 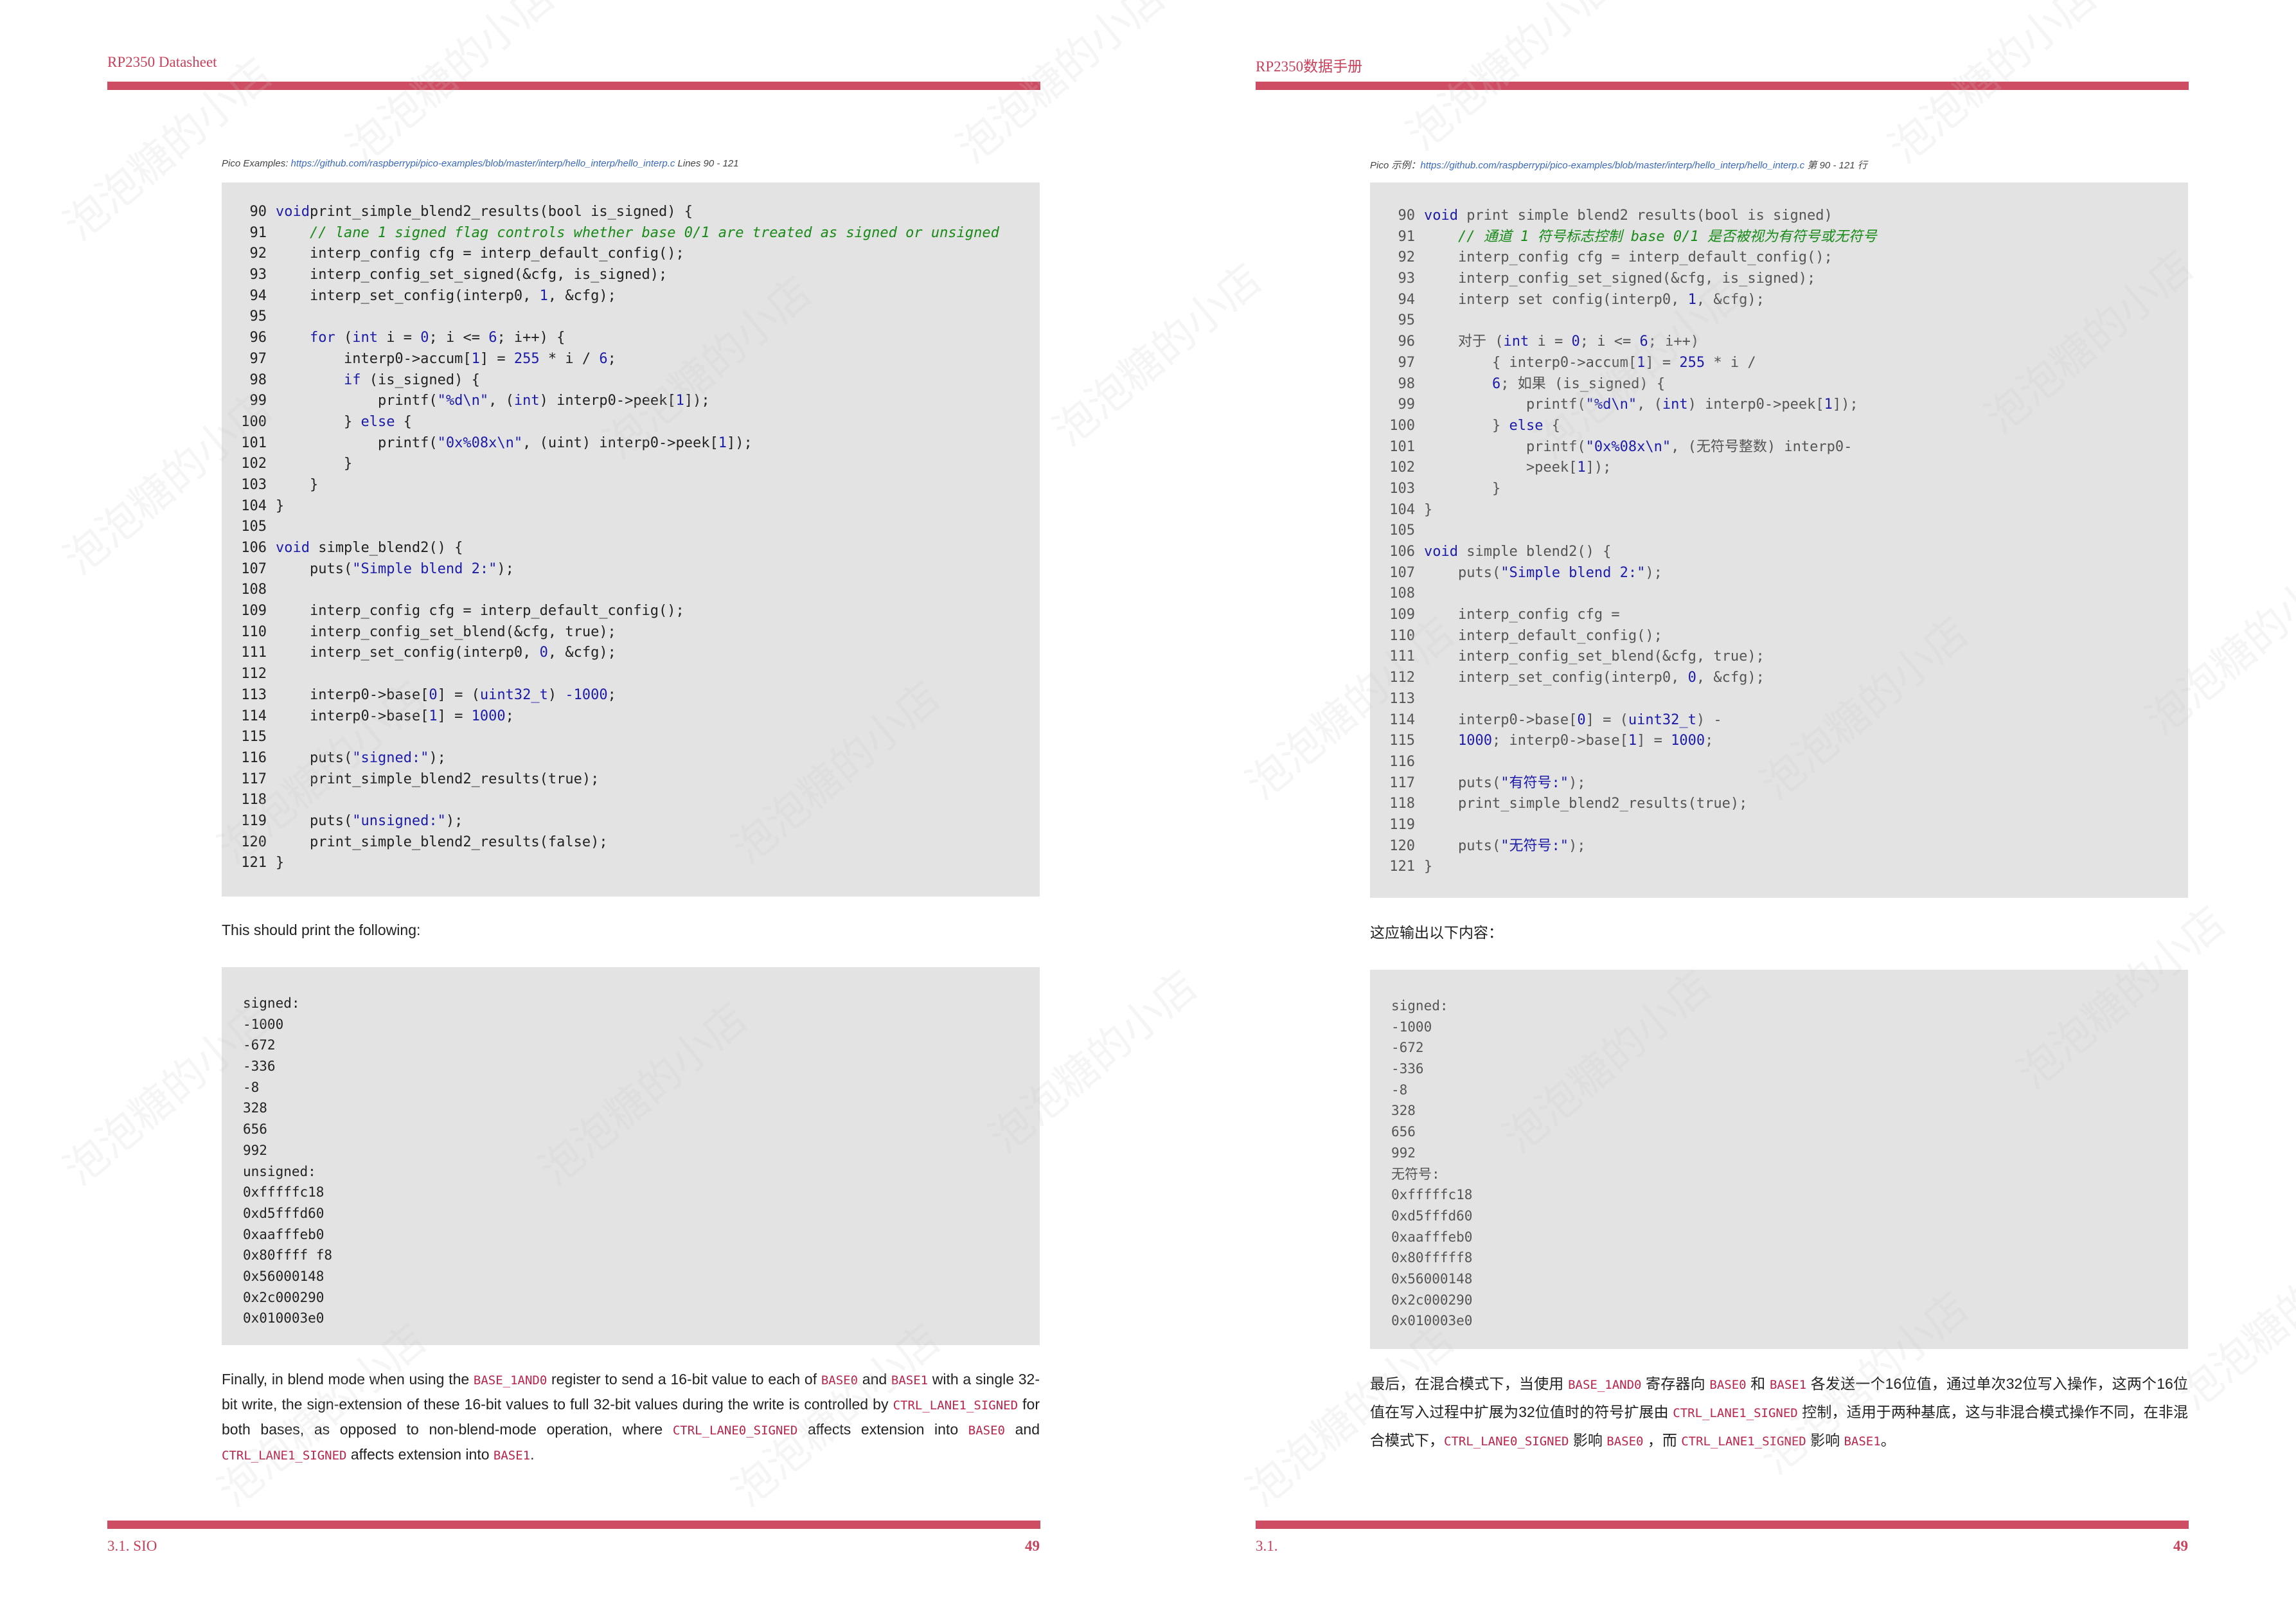 What do you see at coordinates (1788, 1385) in the screenshot?
I see `register-name: BASE1` at bounding box center [1788, 1385].